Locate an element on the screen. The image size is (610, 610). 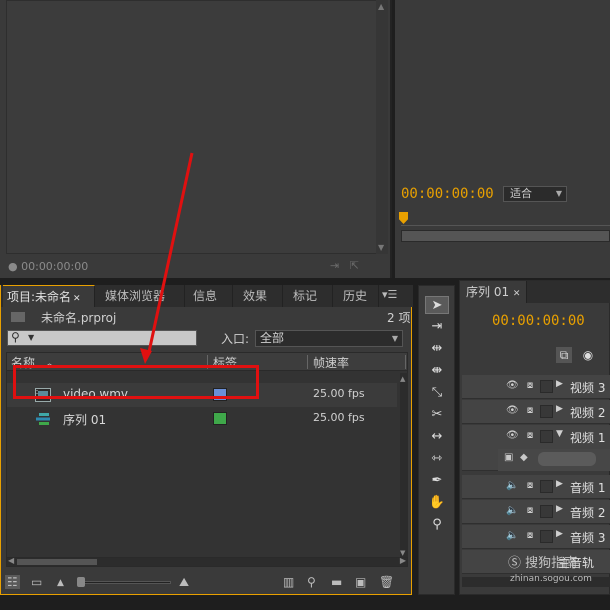
track-video-2: 👁 ⧇ ▶ 视频 2 is located at coordinates (536, 412).